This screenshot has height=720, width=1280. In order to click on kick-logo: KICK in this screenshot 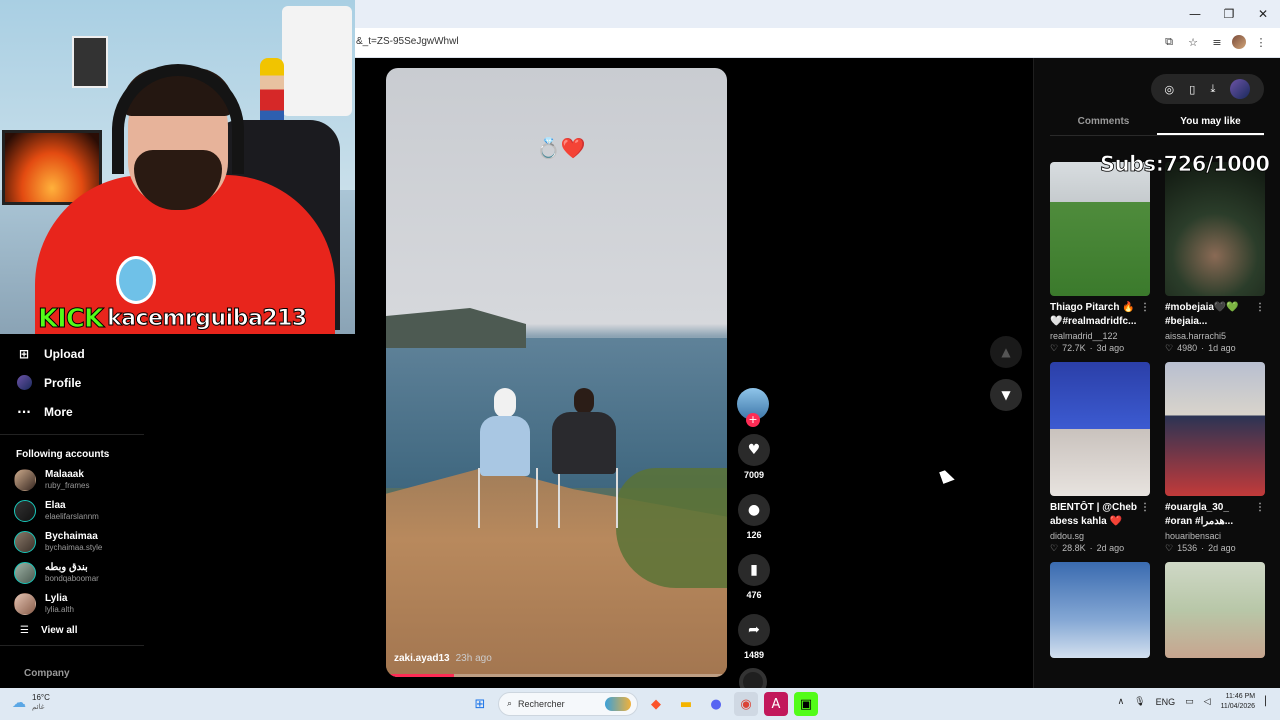, I will do `click(70, 319)`.